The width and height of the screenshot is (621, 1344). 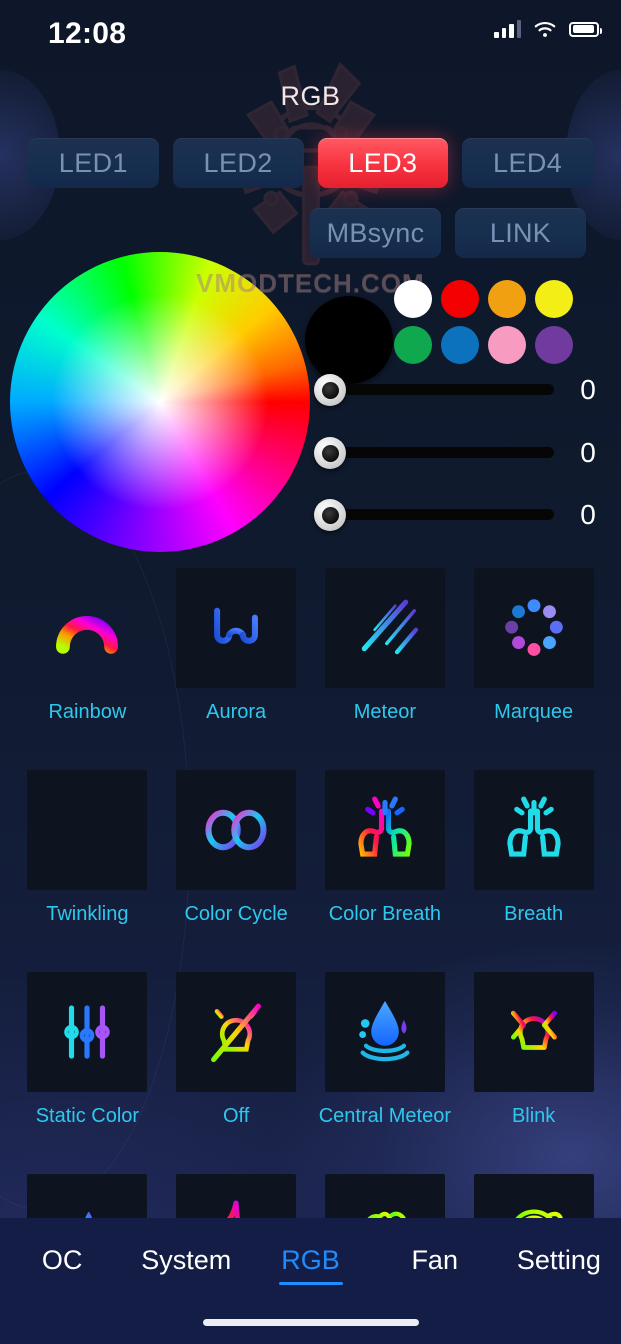 What do you see at coordinates (87, 628) in the screenshot?
I see `rainbow-arc-icon` at bounding box center [87, 628].